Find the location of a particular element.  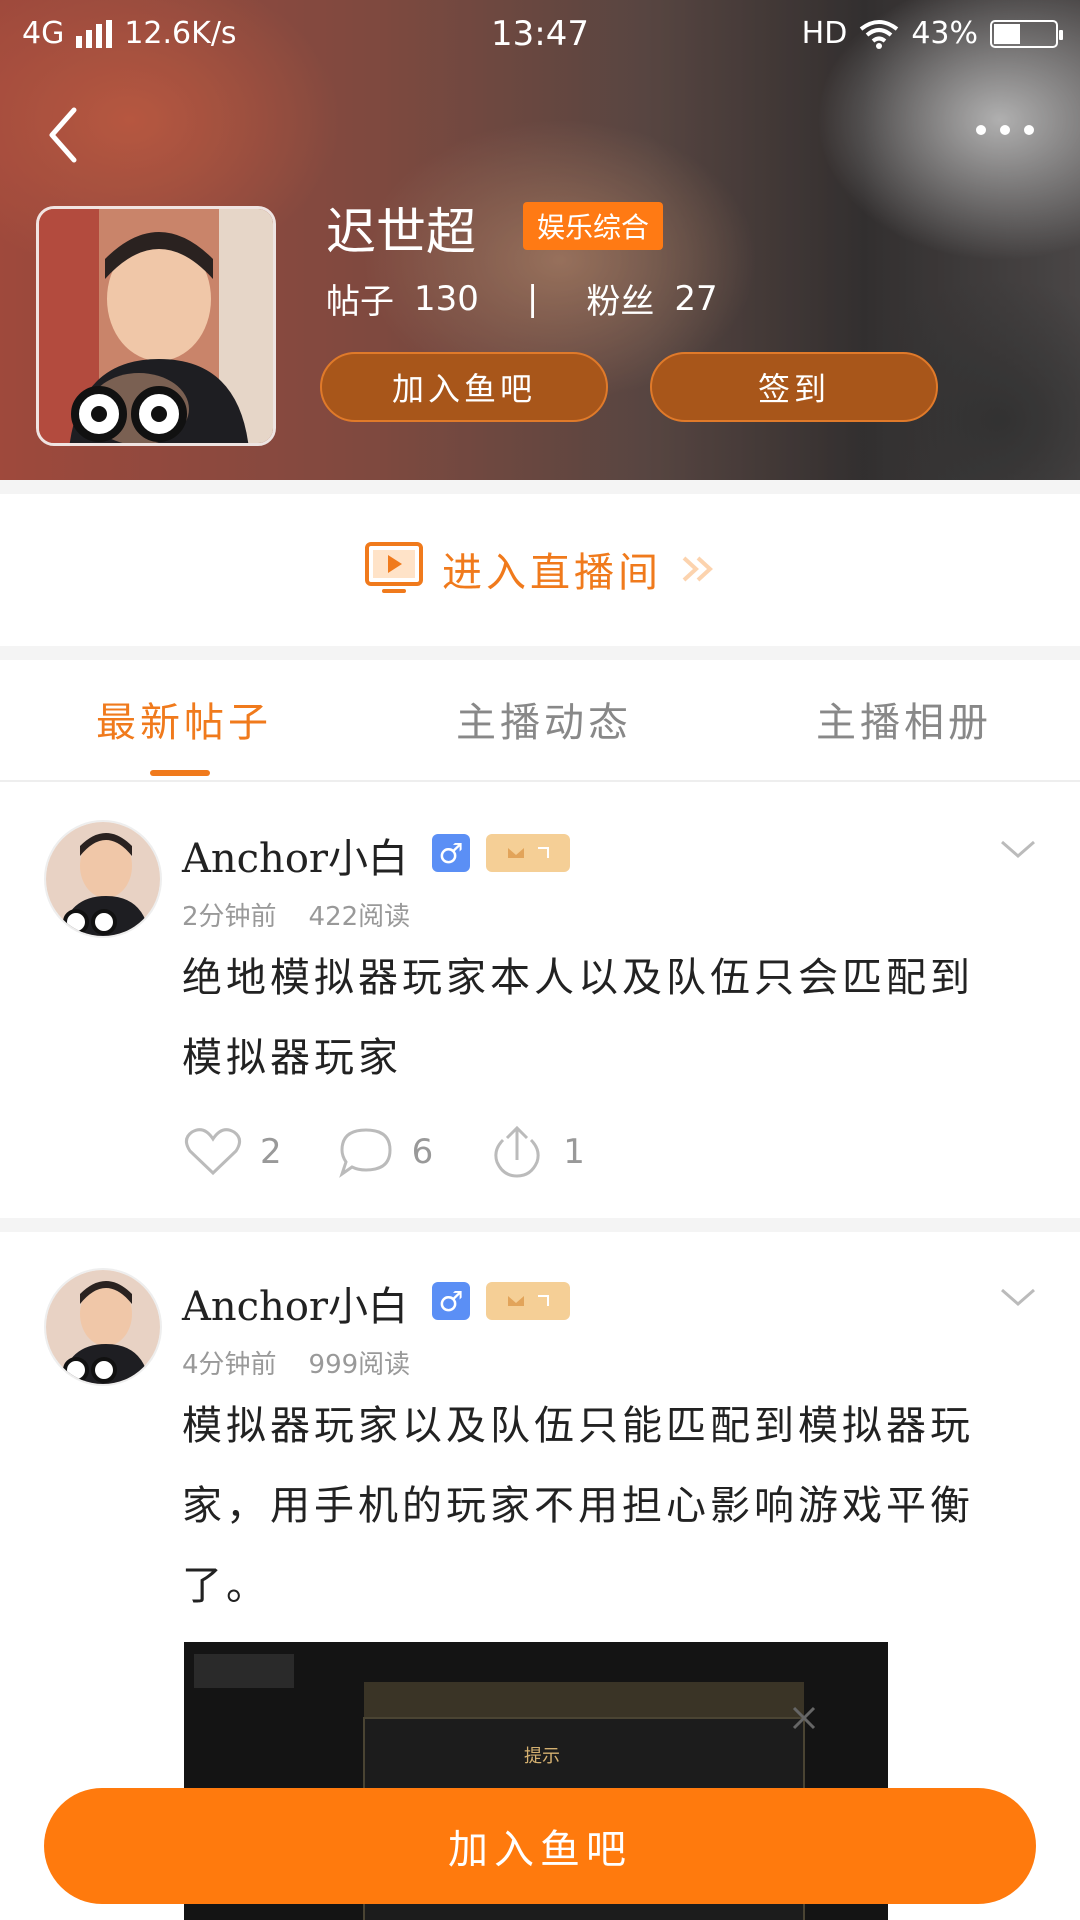

posts-label: 帖子 is located at coordinates (360, 302).